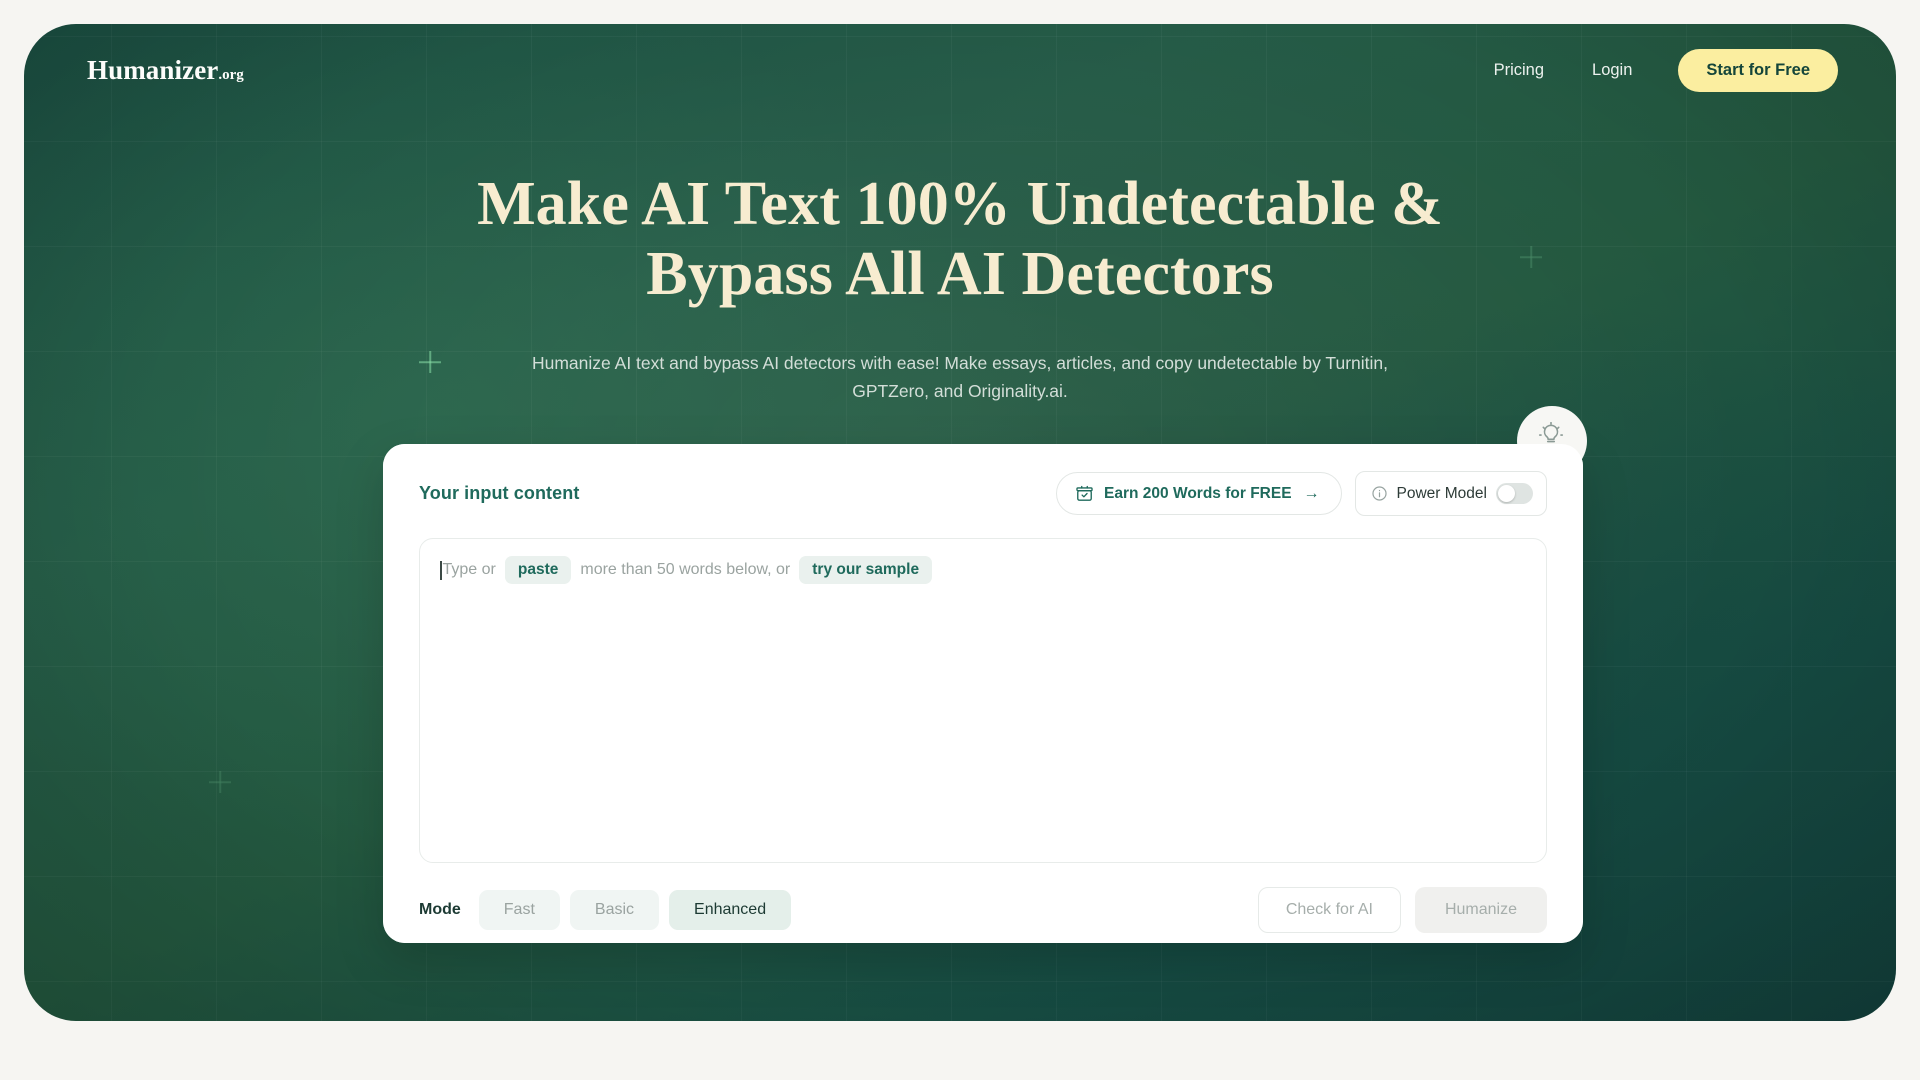 The width and height of the screenshot is (1920, 1080). Describe the element at coordinates (1506, 493) in the screenshot. I see `toggle-knob` at that location.